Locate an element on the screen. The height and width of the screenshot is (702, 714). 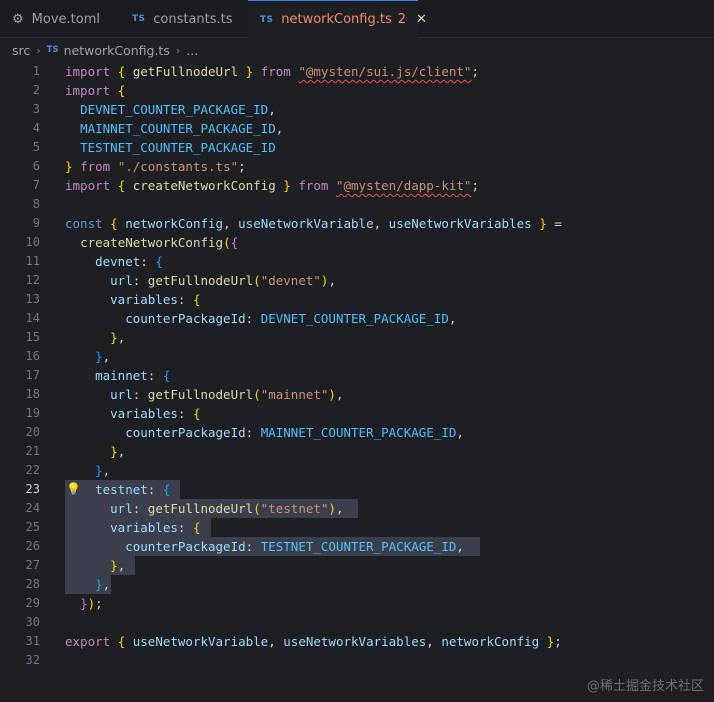
code-line: 27 }, is located at coordinates (357, 565).